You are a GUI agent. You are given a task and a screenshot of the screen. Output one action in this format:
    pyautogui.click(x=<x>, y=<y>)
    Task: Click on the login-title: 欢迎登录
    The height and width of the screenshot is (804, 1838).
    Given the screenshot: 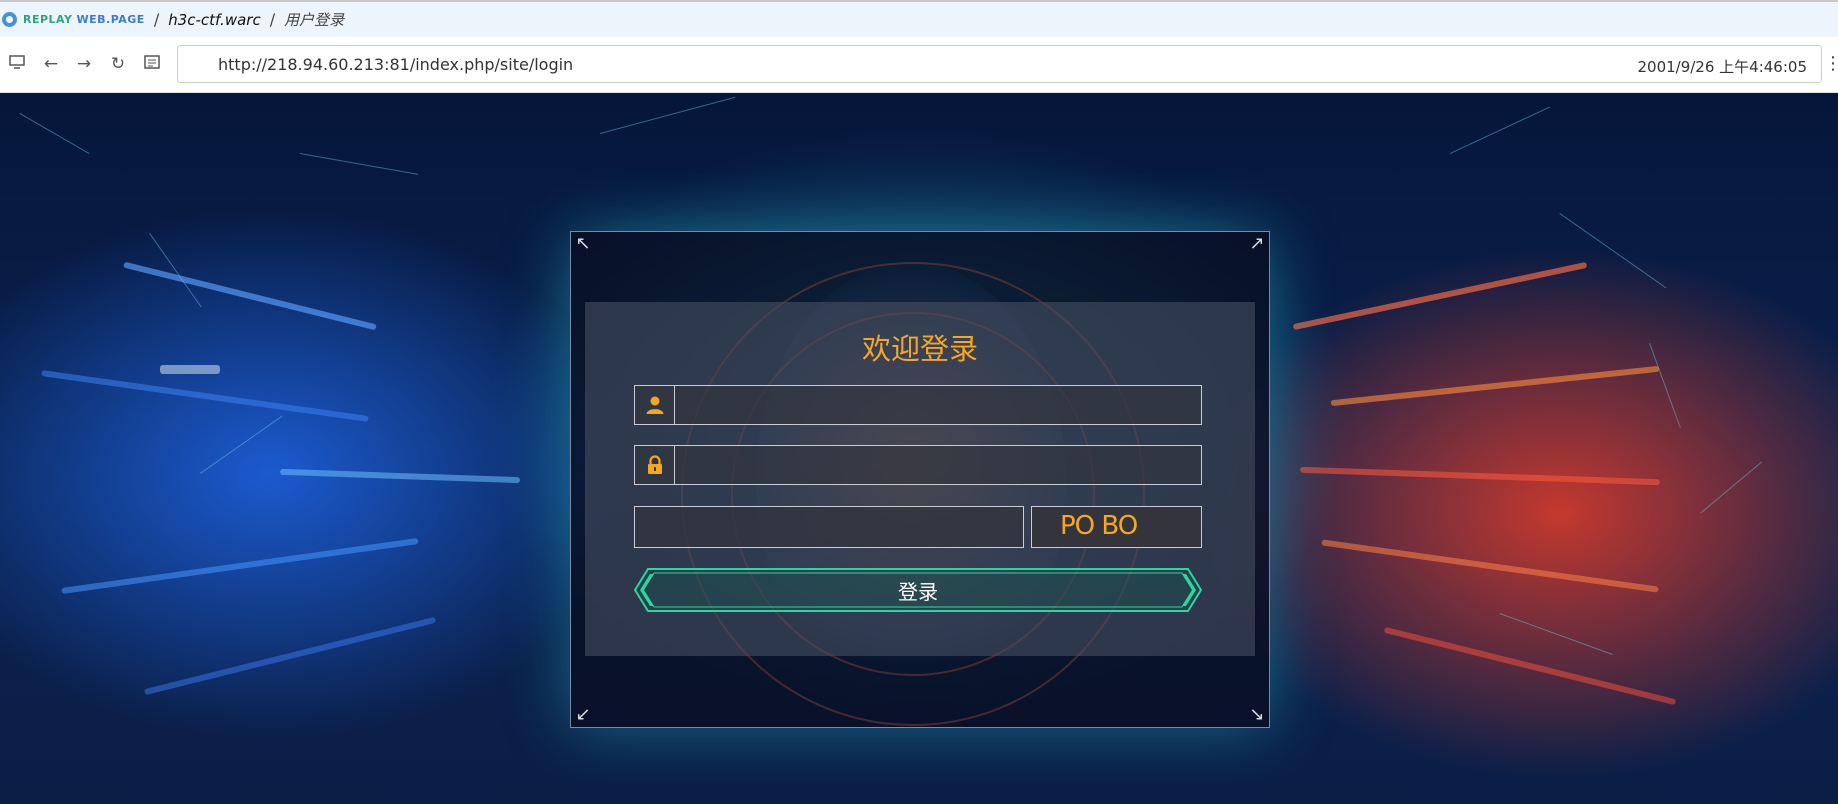 What is the action you would take?
    pyautogui.click(x=919, y=349)
    